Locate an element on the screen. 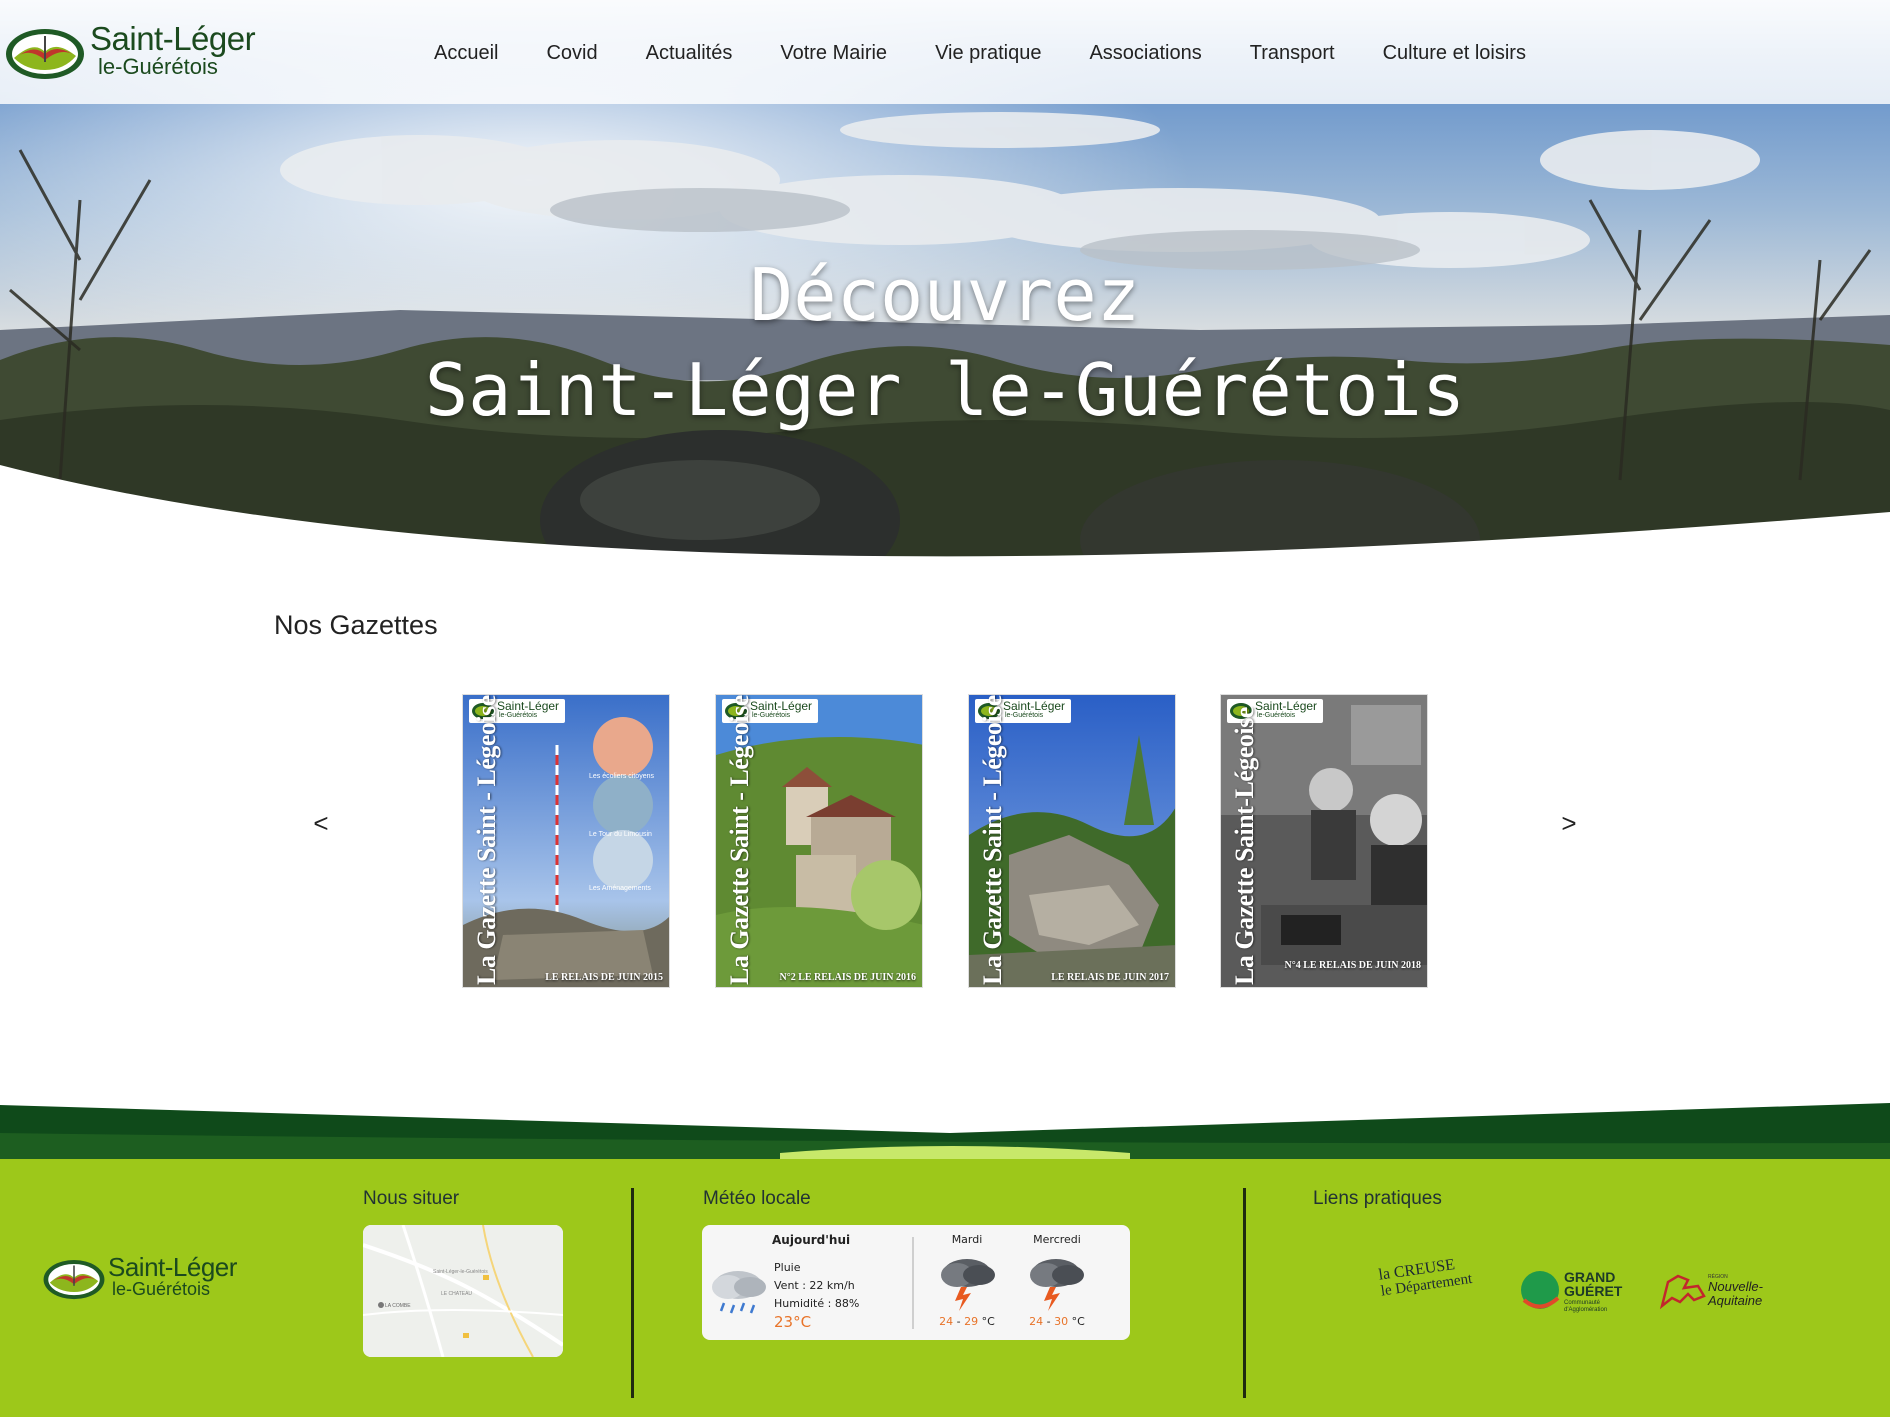  nav-item-vie-pratique: Vie pratique is located at coordinates (988, 53).